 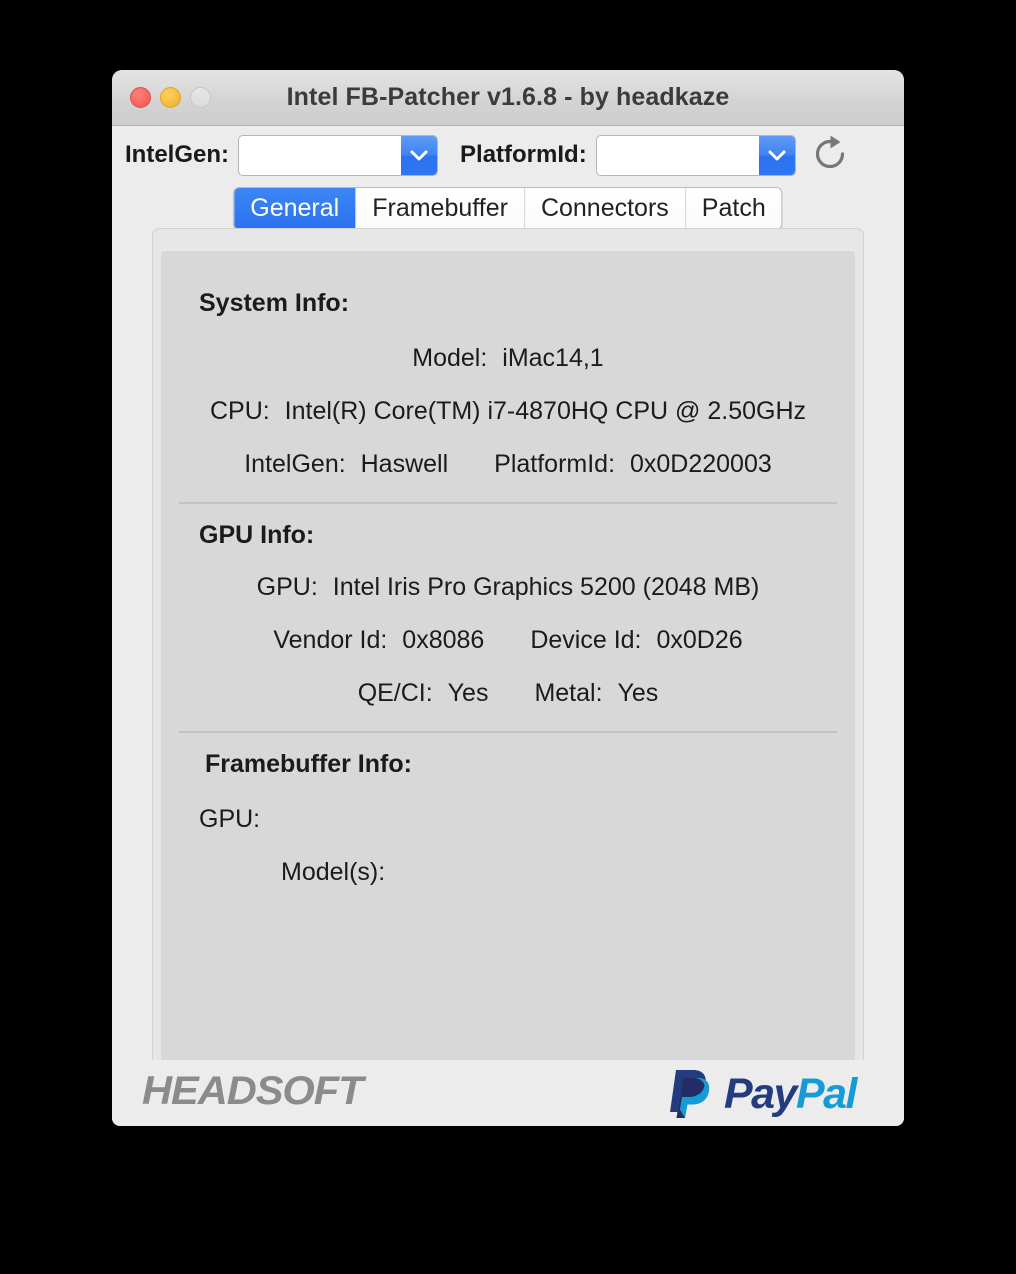 I want to click on vendor-id-value: 0x8086, so click(x=443, y=640).